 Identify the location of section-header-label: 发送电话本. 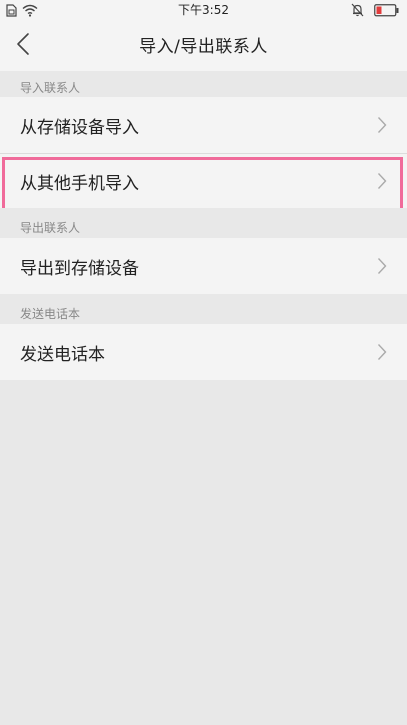
(50, 314).